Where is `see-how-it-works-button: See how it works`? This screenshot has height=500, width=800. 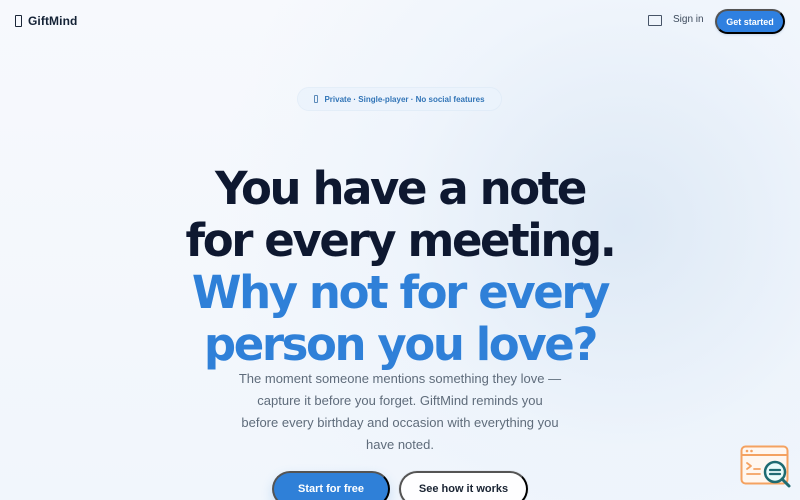
see-how-it-works-button: See how it works is located at coordinates (463, 485).